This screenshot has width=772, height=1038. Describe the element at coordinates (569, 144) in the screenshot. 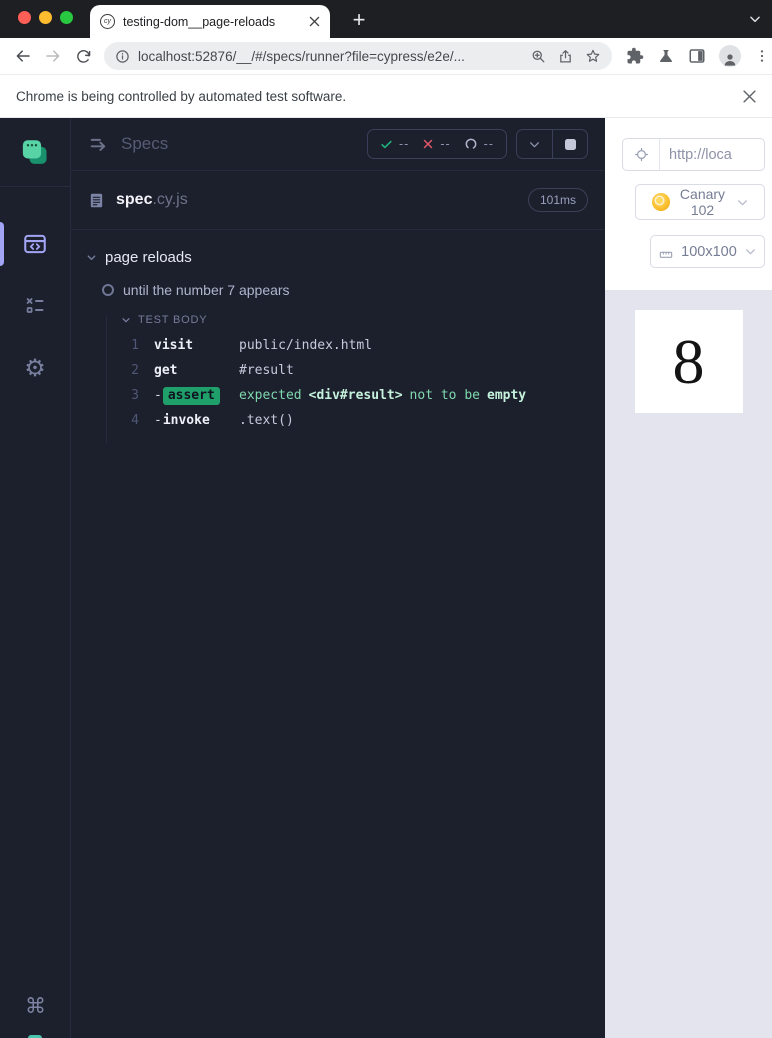

I see `stop-button` at that location.